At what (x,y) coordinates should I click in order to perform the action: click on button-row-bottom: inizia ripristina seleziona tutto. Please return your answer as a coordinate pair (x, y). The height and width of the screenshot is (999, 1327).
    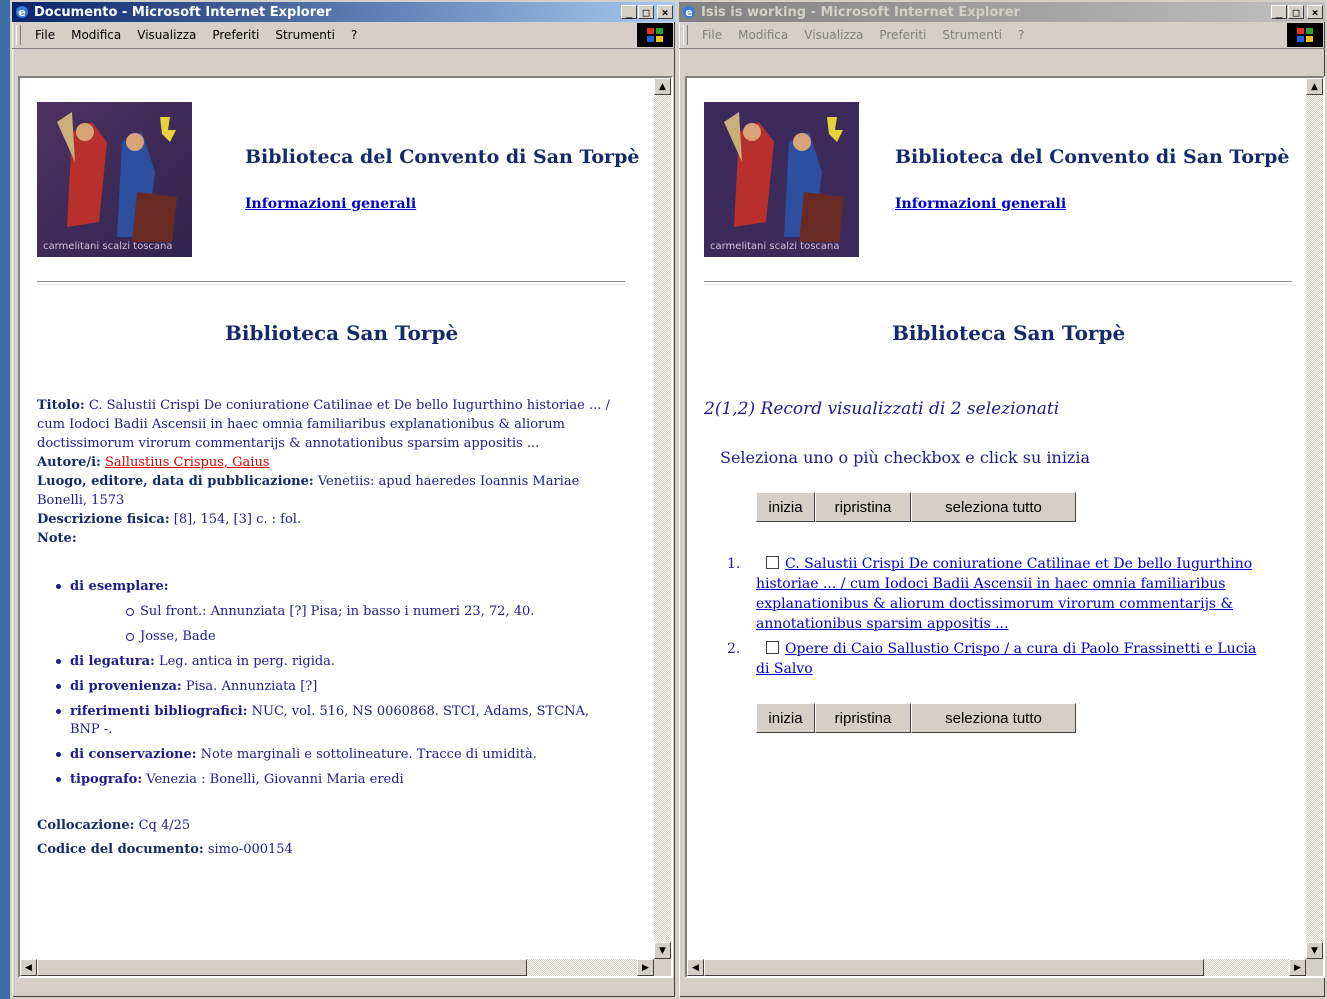
    Looking at the image, I should click on (916, 718).